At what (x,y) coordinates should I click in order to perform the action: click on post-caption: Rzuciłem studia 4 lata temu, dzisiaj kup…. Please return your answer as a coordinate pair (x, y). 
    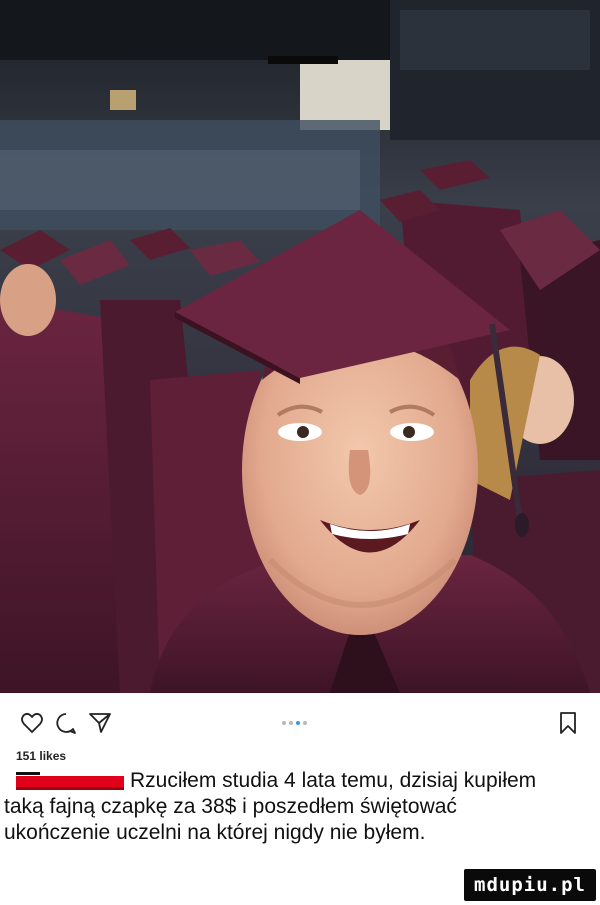
    Looking at the image, I should click on (284, 807).